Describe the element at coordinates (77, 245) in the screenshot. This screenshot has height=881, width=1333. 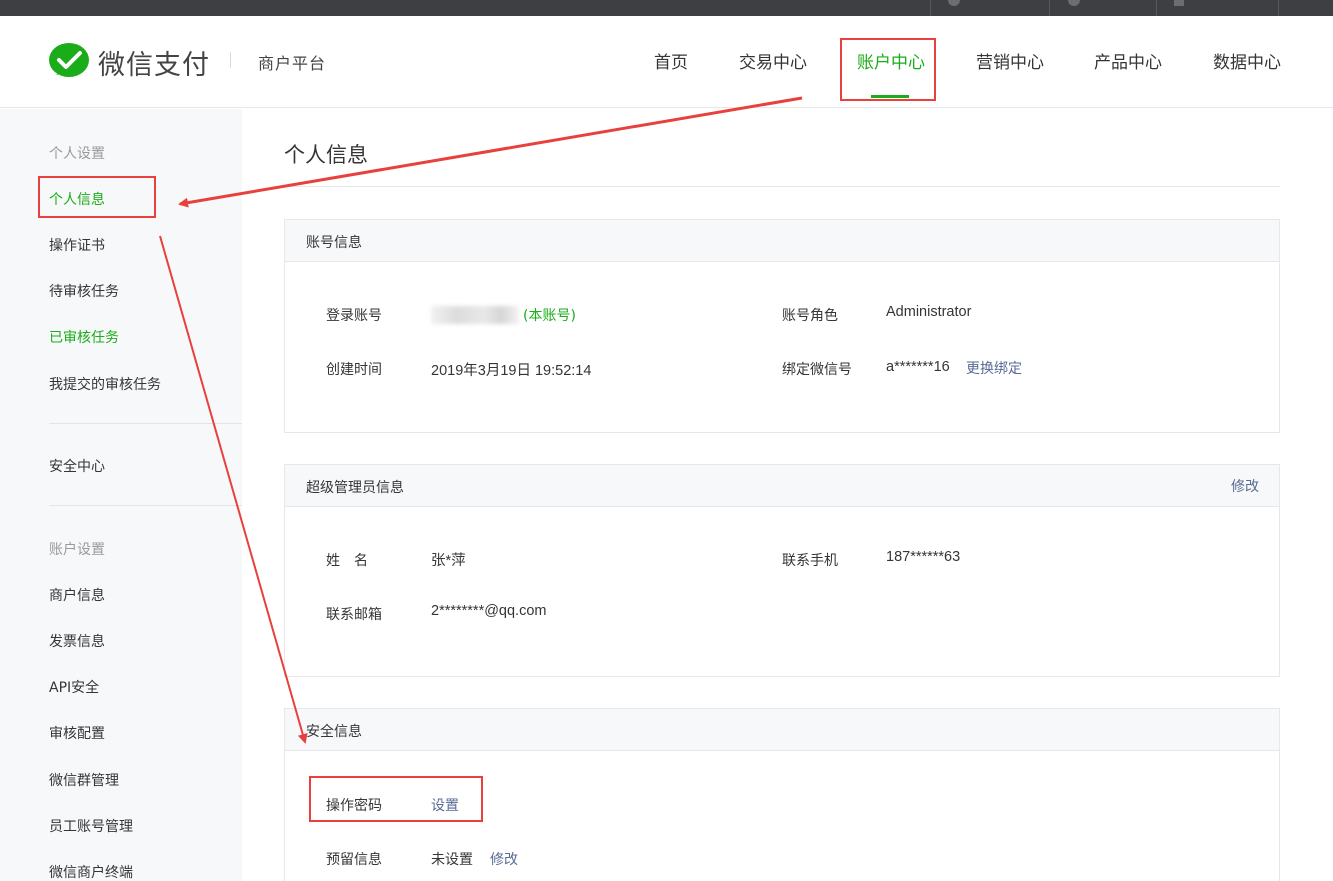
I see `sidebar-item-certificate: 操作证书` at that location.